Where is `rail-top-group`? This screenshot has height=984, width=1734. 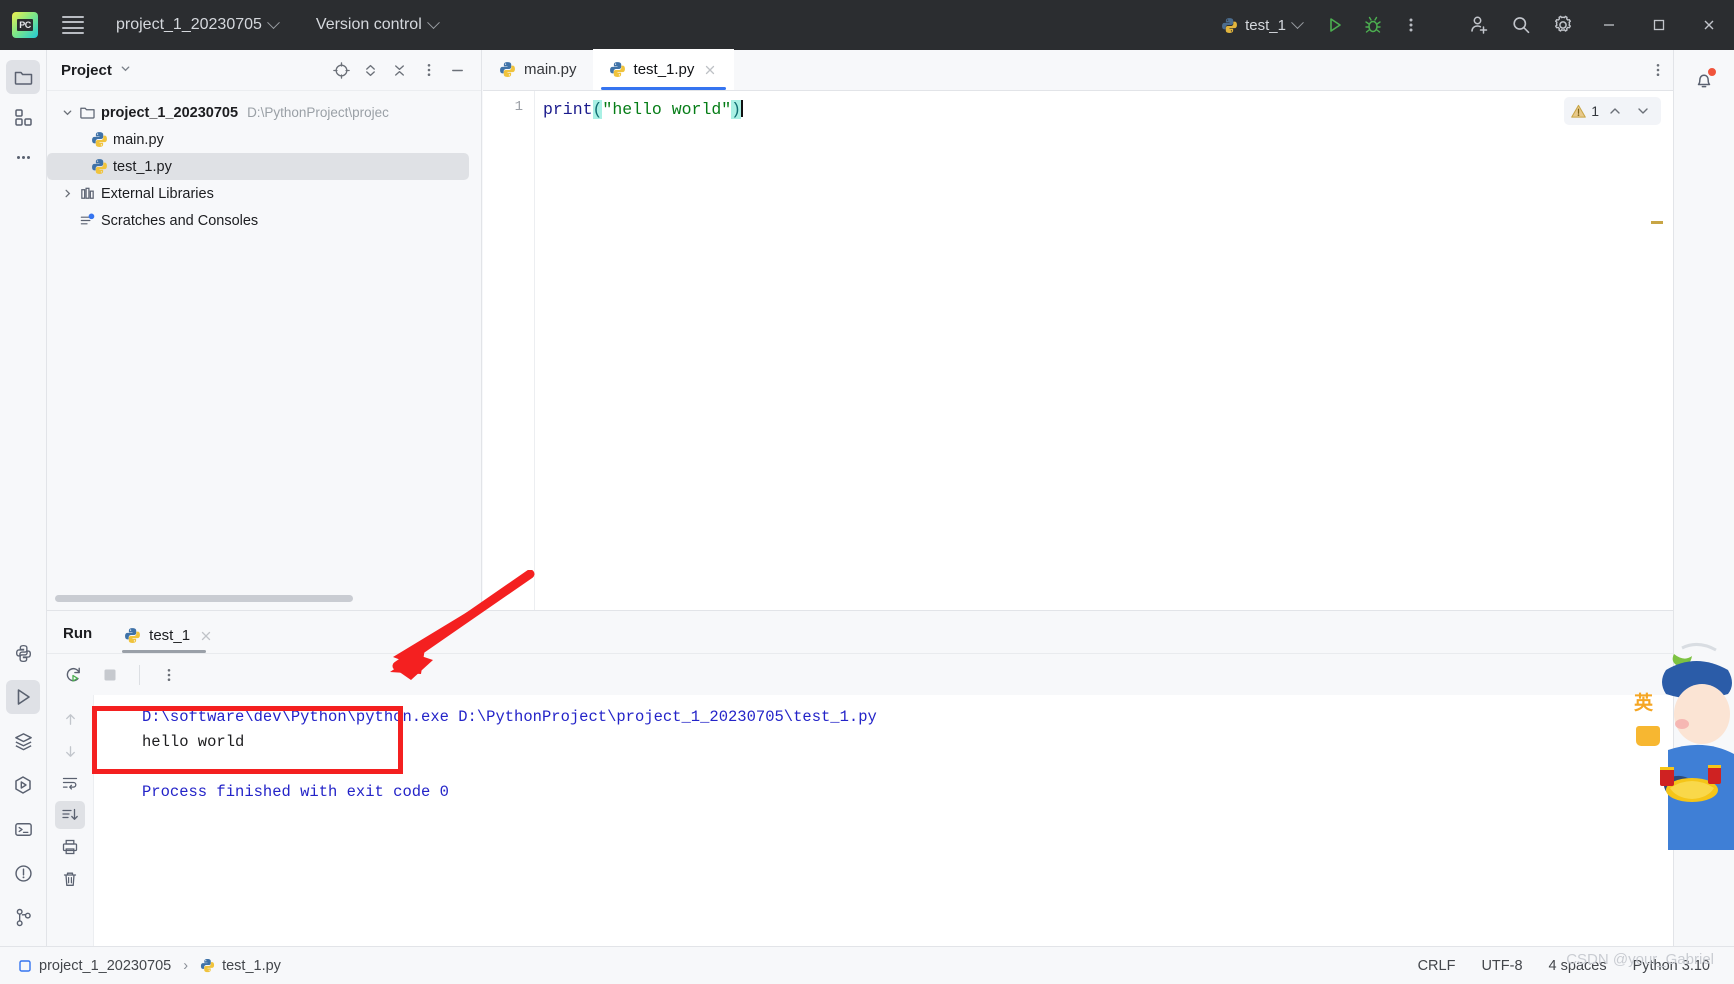 rail-top-group is located at coordinates (23, 112).